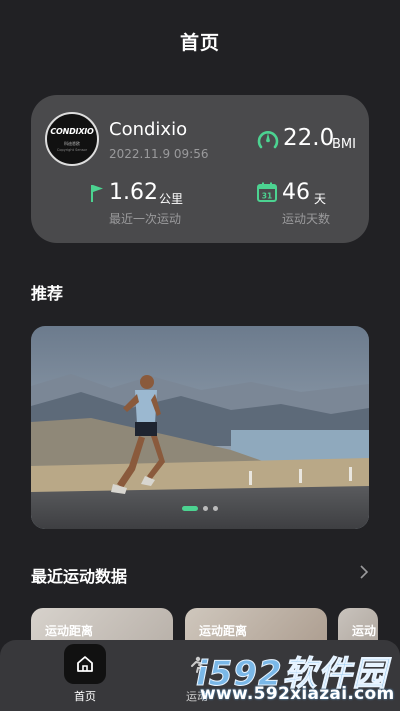 This screenshot has height=711, width=400. What do you see at coordinates (268, 140) in the screenshot?
I see `bmi-gauge-icon` at bounding box center [268, 140].